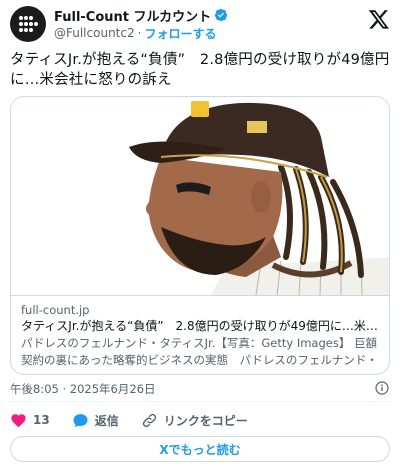 The width and height of the screenshot is (400, 469). What do you see at coordinates (30, 420) in the screenshot?
I see `like-button: 13` at bounding box center [30, 420].